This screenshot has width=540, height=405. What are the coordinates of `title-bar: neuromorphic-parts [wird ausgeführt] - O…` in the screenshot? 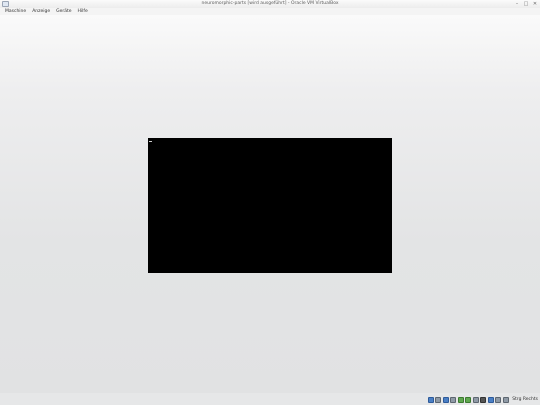 It's located at (270, 4).